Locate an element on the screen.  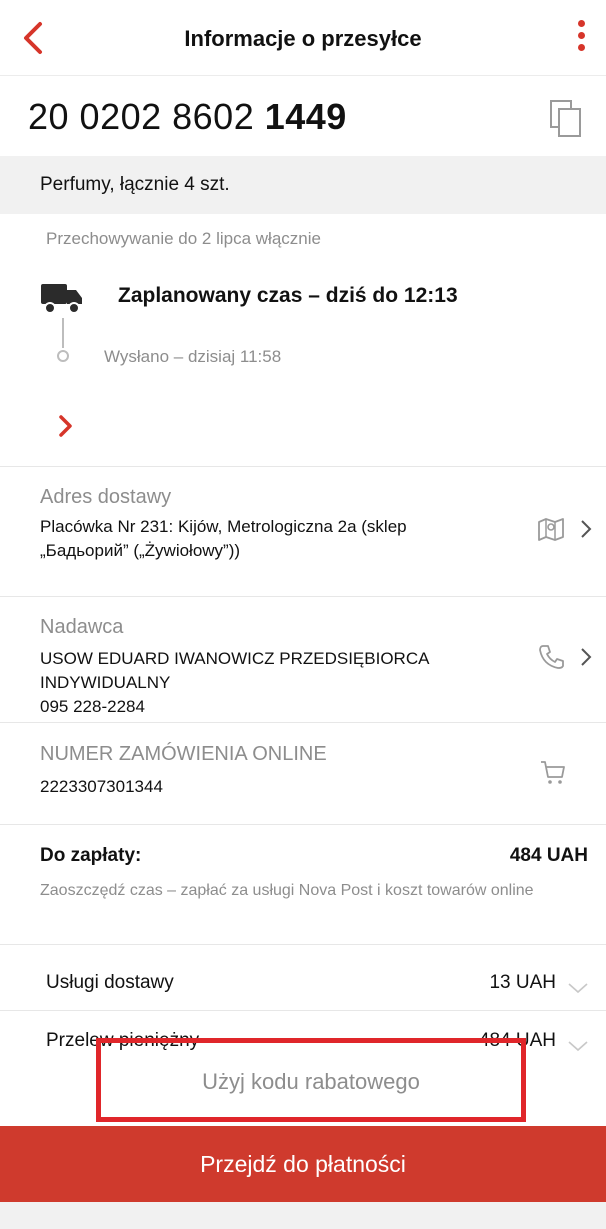
map-icon is located at coordinates (551, 529).